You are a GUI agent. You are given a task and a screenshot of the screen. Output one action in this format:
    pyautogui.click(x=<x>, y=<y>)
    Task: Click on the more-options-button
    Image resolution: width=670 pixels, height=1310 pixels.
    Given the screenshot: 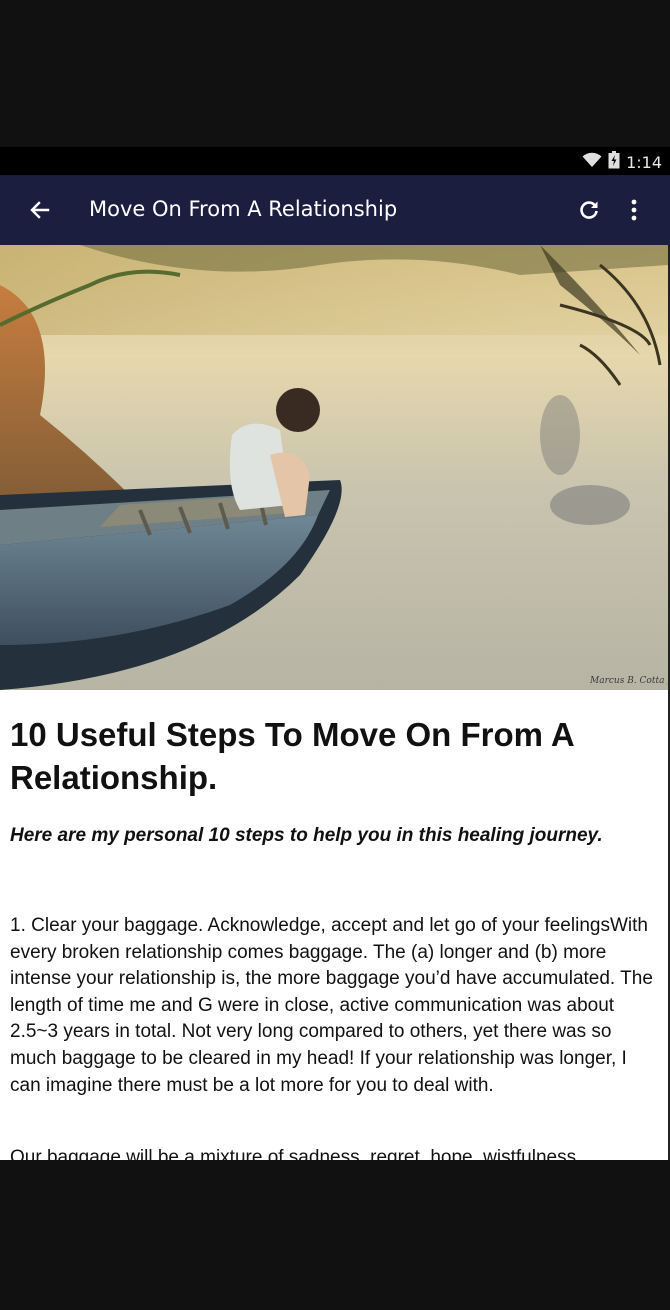 What is the action you would take?
    pyautogui.click(x=634, y=210)
    